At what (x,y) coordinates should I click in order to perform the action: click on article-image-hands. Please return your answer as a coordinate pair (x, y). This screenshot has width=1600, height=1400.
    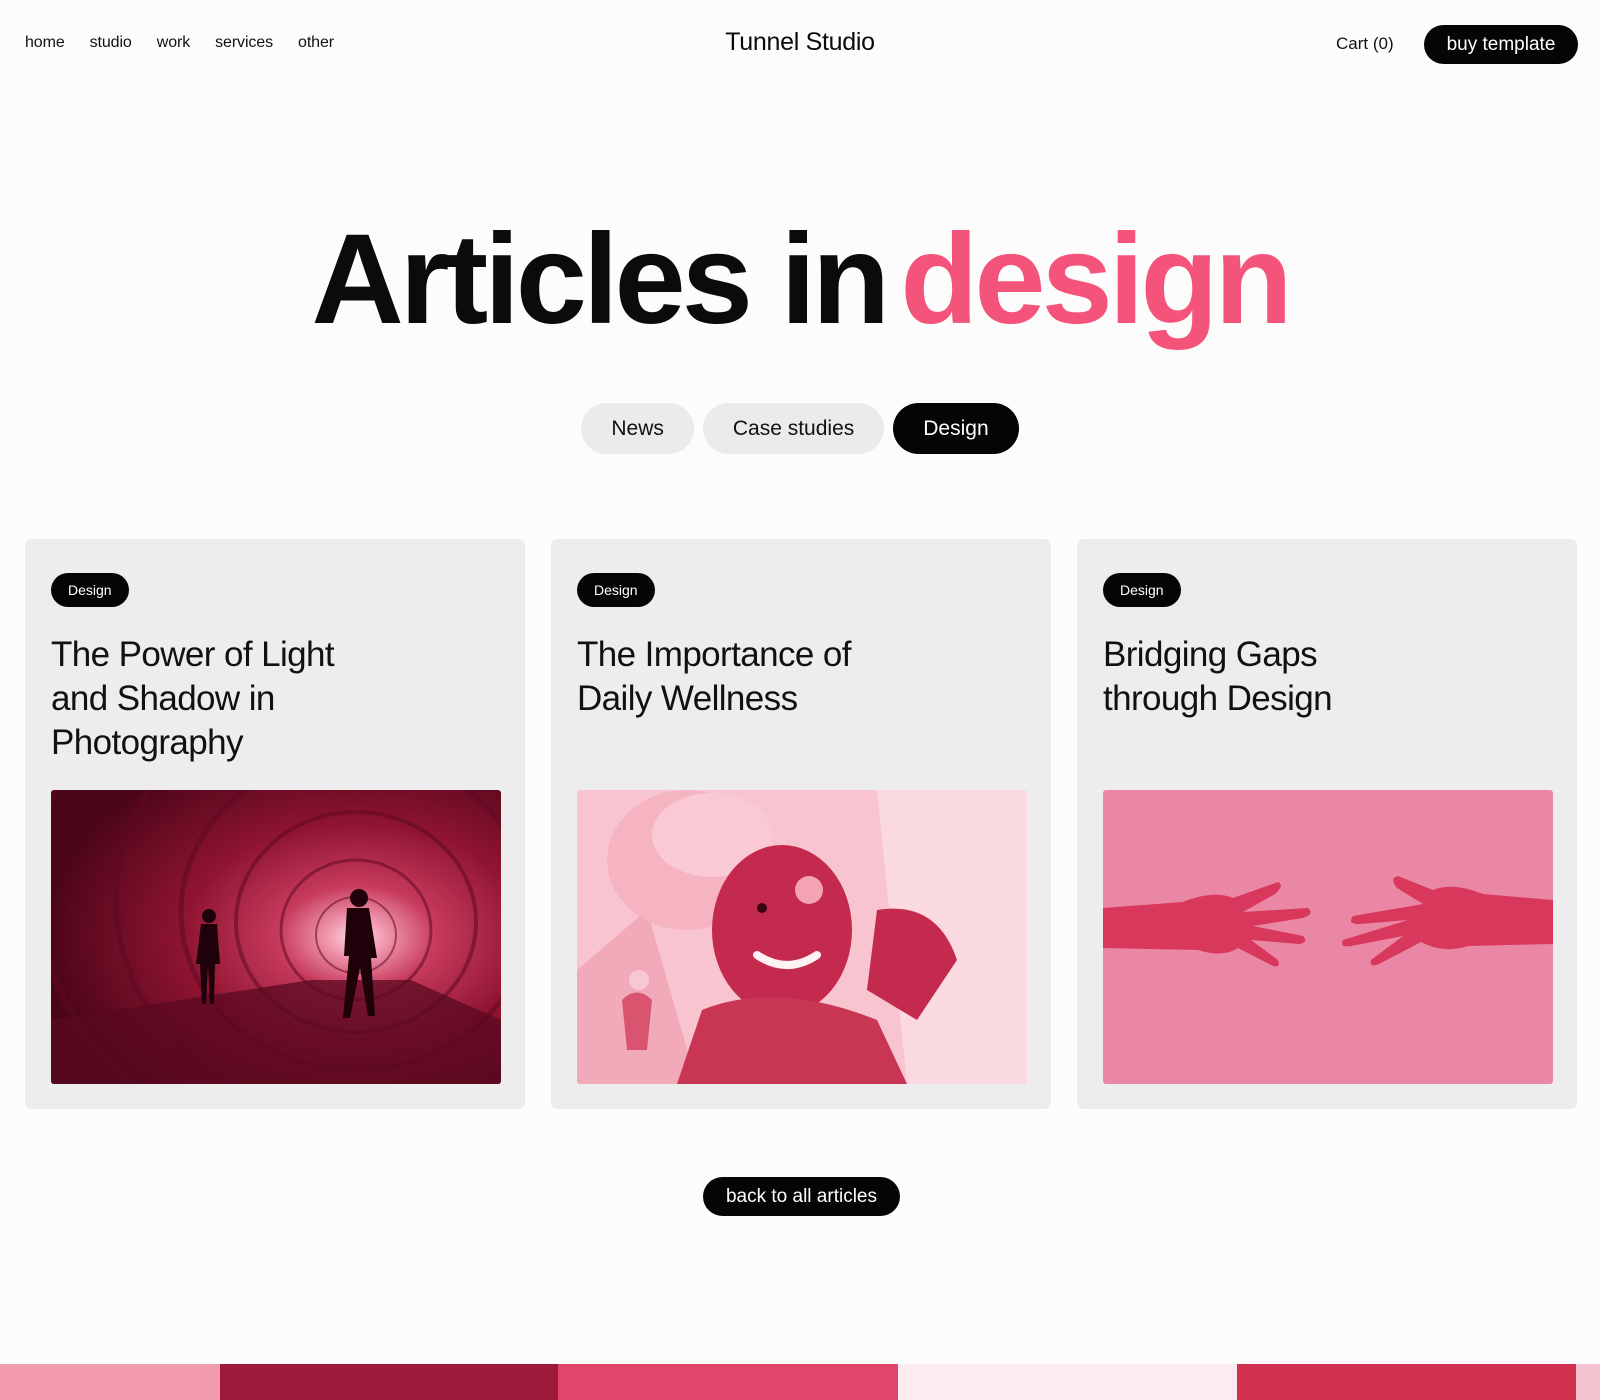
    Looking at the image, I should click on (1328, 937).